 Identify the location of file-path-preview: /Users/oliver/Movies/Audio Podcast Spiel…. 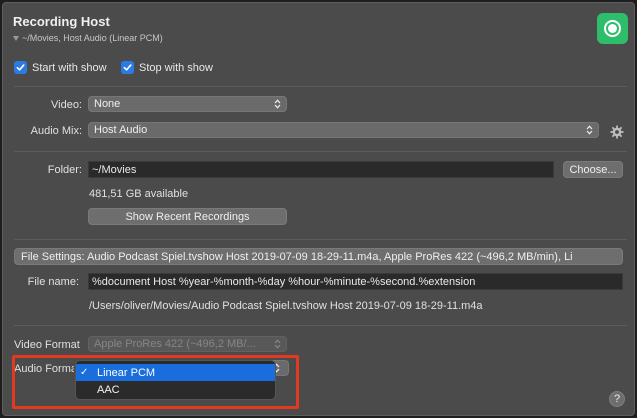
(286, 306).